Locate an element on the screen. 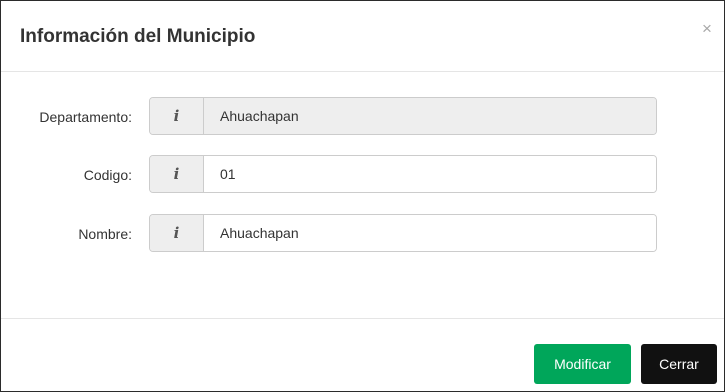 This screenshot has width=725, height=392. nombre-label: Nombre: is located at coordinates (105, 234).